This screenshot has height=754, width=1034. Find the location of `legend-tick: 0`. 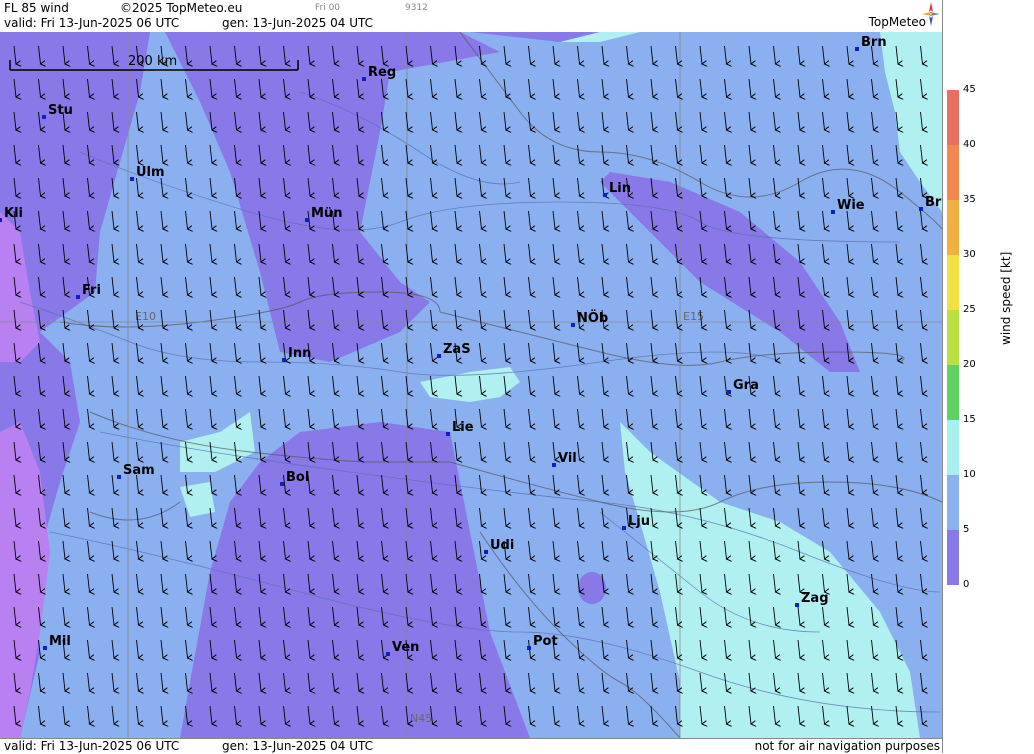

legend-tick: 0 is located at coordinates (966, 584).